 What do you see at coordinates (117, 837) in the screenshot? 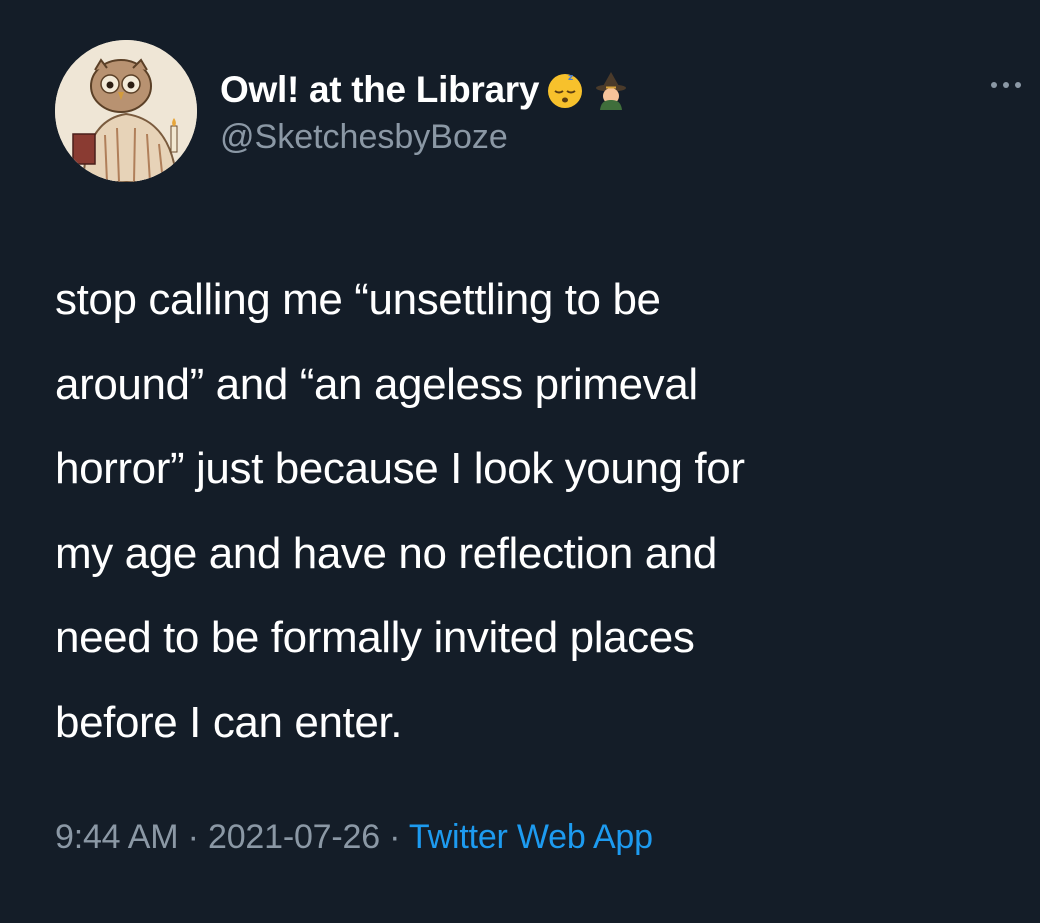
I see `tweet-time: 9:44 AM` at bounding box center [117, 837].